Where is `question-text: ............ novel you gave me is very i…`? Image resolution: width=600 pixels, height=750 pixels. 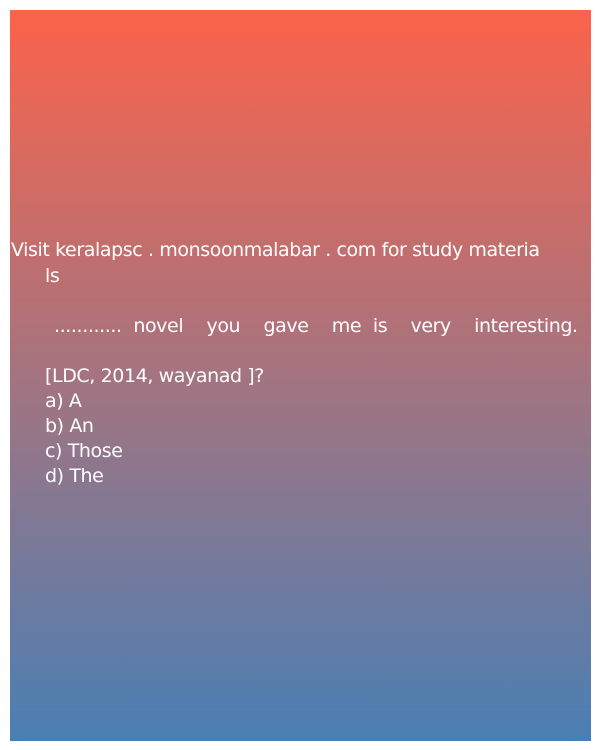
question-text: ............ novel you gave me is very i… is located at coordinates (316, 326).